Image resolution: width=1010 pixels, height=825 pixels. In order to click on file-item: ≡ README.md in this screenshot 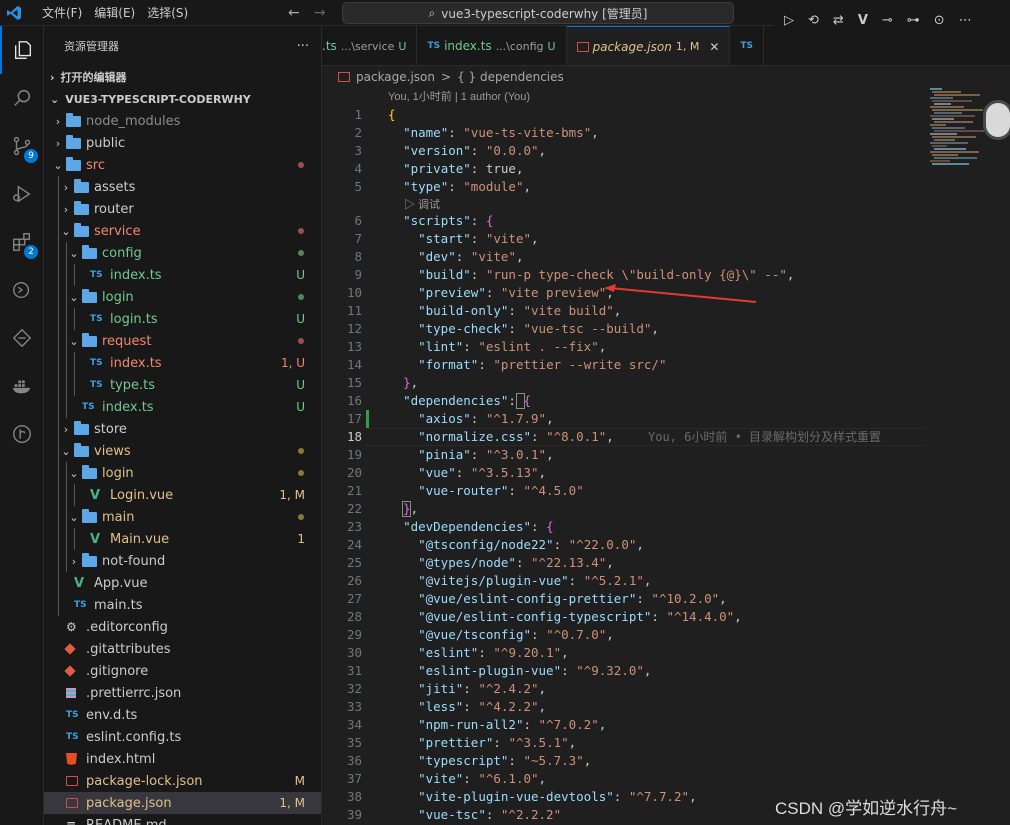, I will do `click(182, 819)`.